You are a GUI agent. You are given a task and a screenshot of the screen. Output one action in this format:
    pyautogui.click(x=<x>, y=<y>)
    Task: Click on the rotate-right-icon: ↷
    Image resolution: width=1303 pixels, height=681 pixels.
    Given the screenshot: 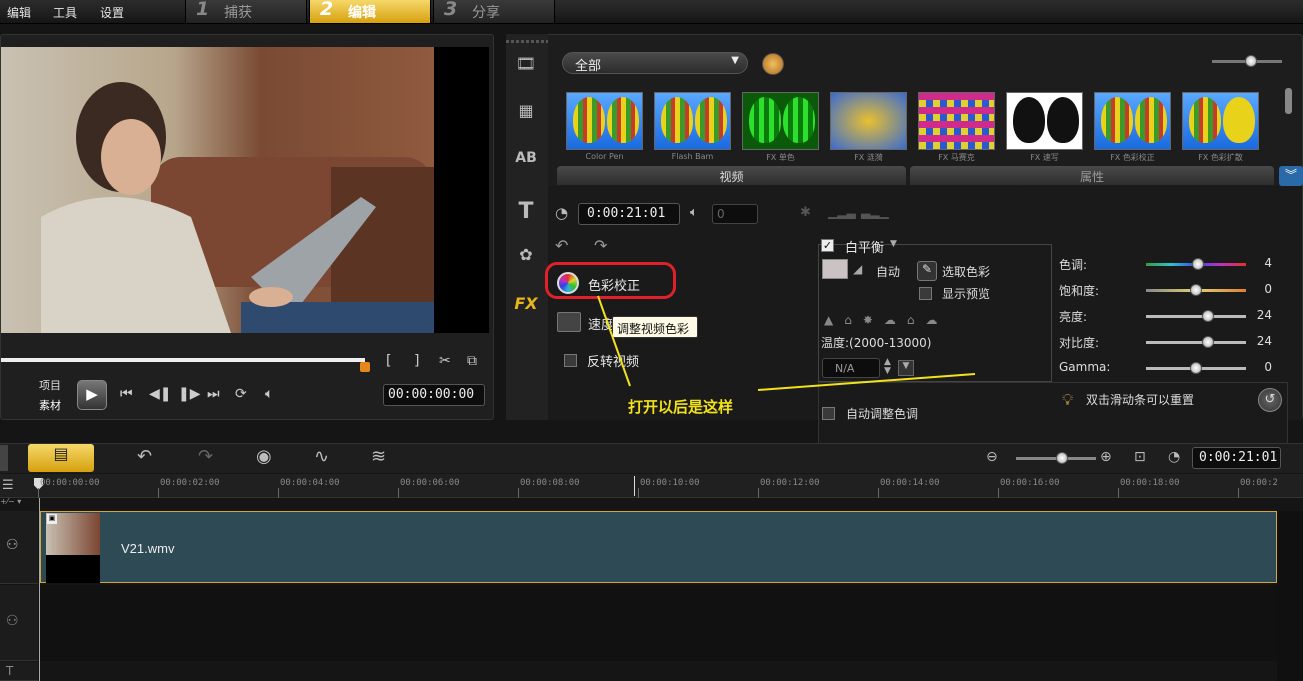 What is the action you would take?
    pyautogui.click(x=600, y=245)
    